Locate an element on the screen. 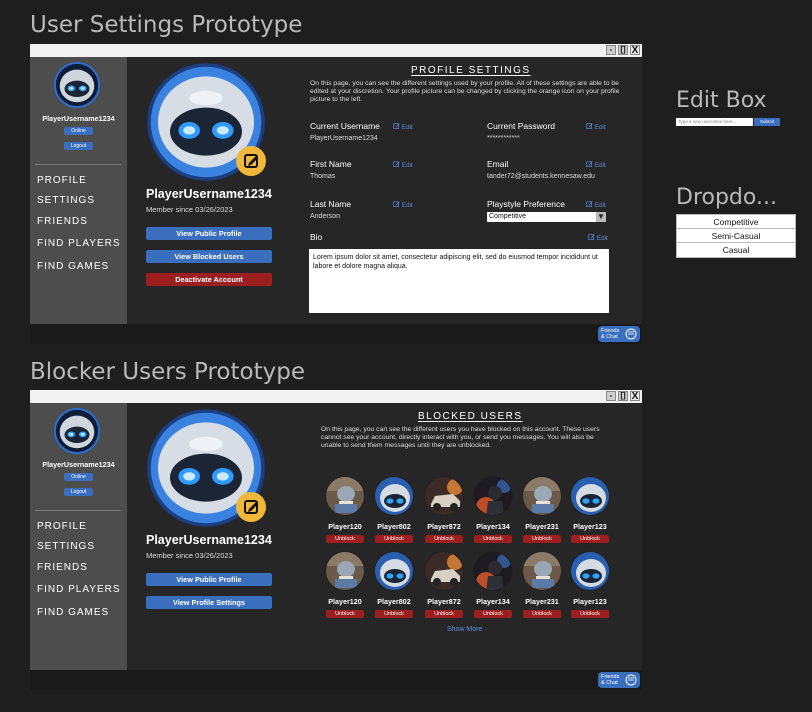 Image resolution: width=812 pixels, height=712 pixels. playstyle-dropdown: Competitive Semi-Casual Casual is located at coordinates (736, 236).